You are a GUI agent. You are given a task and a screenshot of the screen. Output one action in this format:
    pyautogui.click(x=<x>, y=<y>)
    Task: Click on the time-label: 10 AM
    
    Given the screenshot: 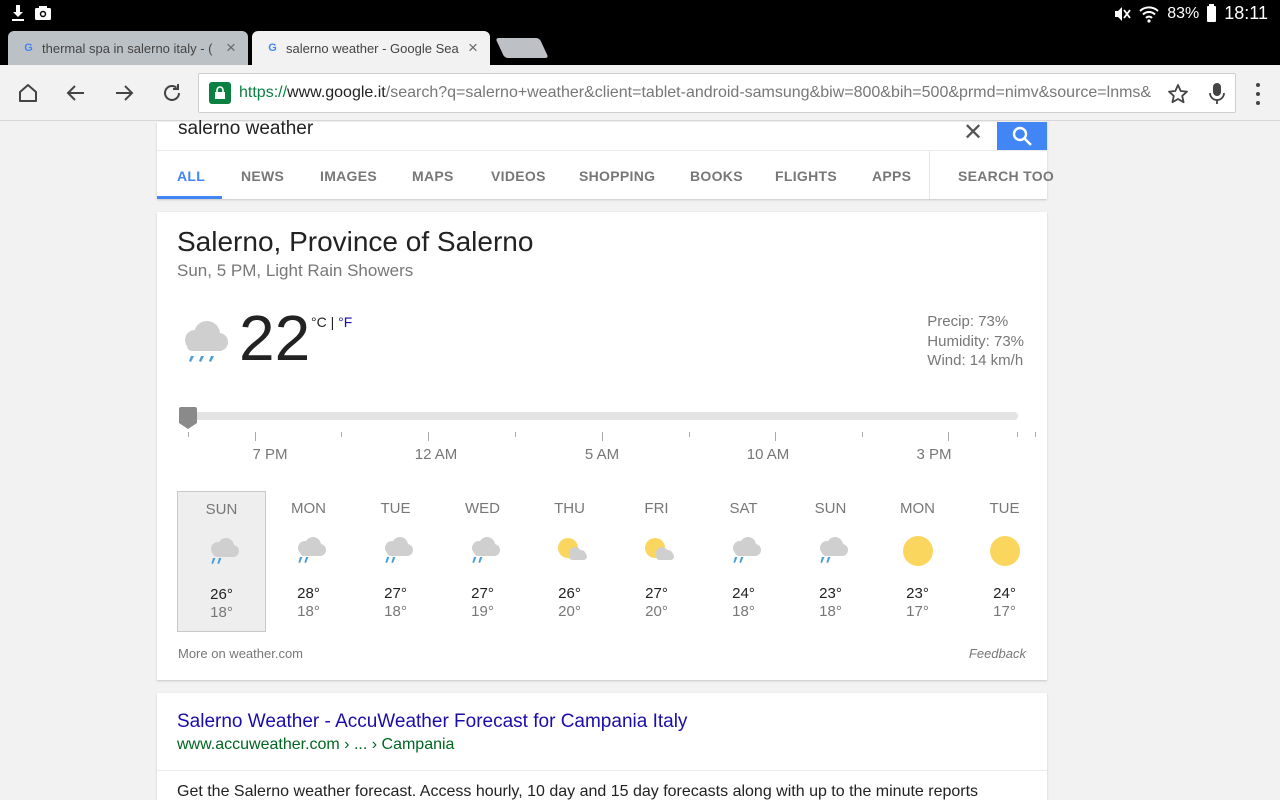 What is the action you would take?
    pyautogui.click(x=768, y=454)
    